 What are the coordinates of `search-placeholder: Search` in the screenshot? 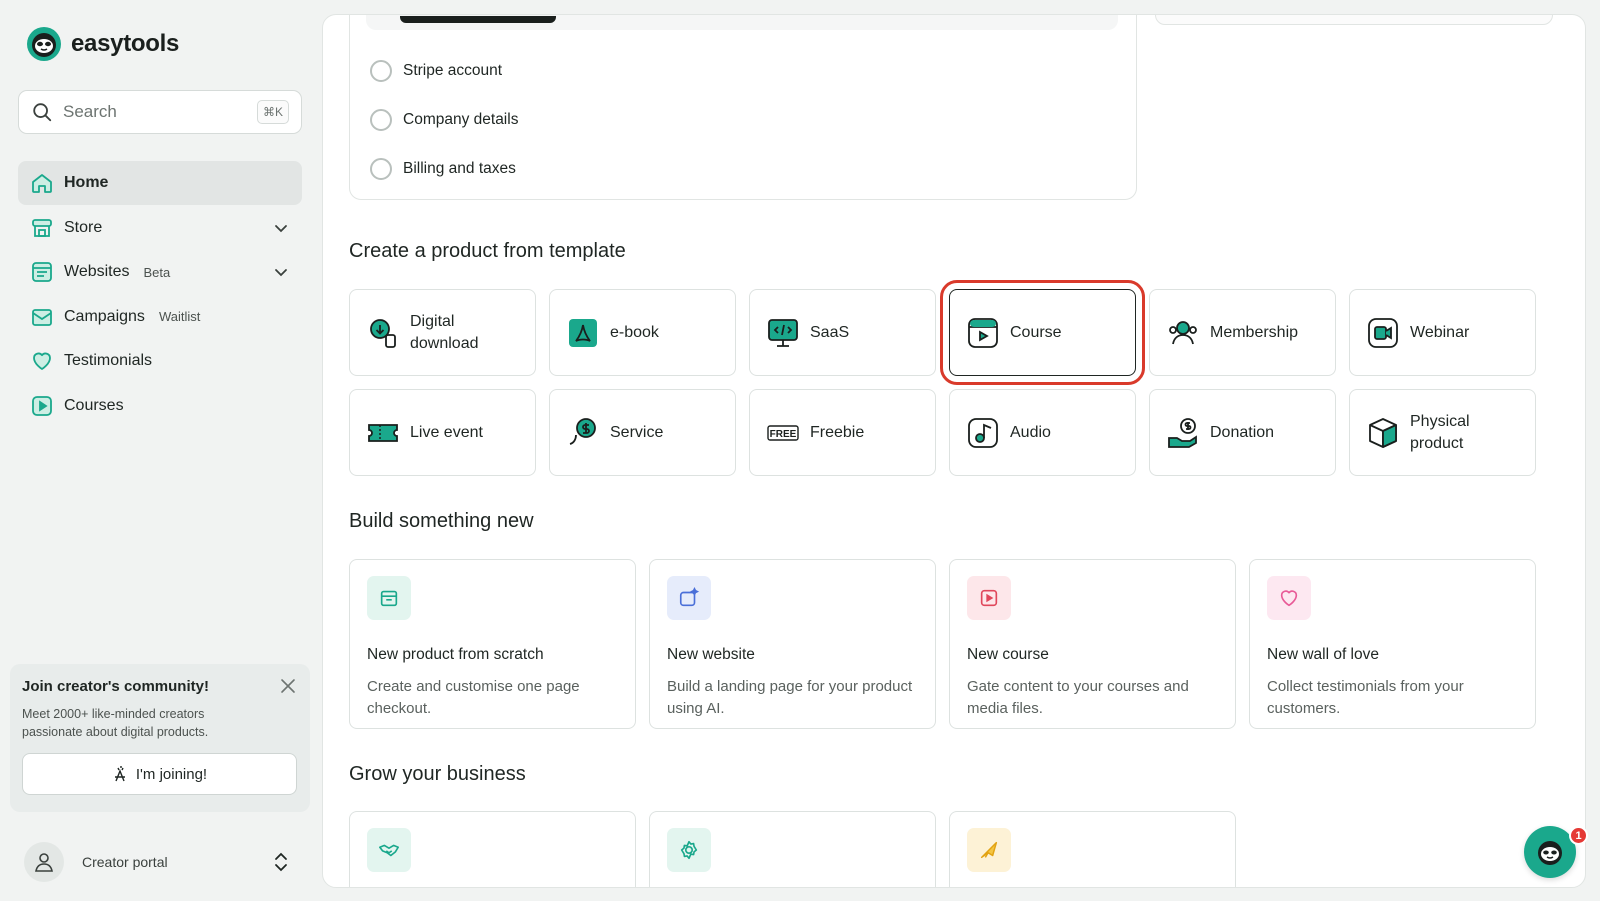 It's located at (90, 111).